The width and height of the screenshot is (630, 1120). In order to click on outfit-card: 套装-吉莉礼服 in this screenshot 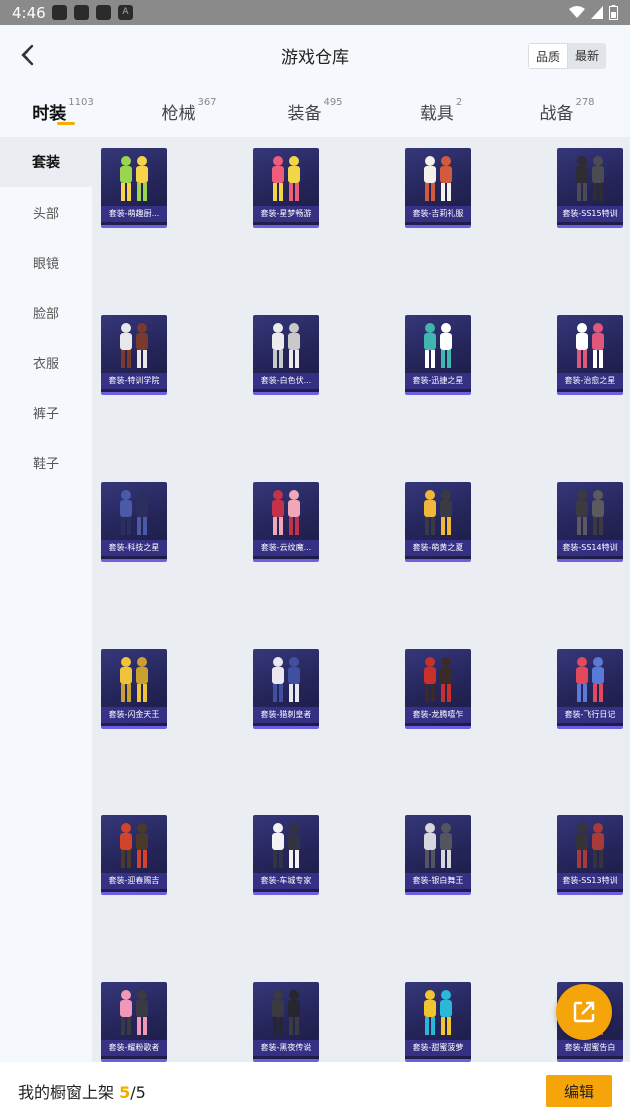, I will do `click(438, 188)`.